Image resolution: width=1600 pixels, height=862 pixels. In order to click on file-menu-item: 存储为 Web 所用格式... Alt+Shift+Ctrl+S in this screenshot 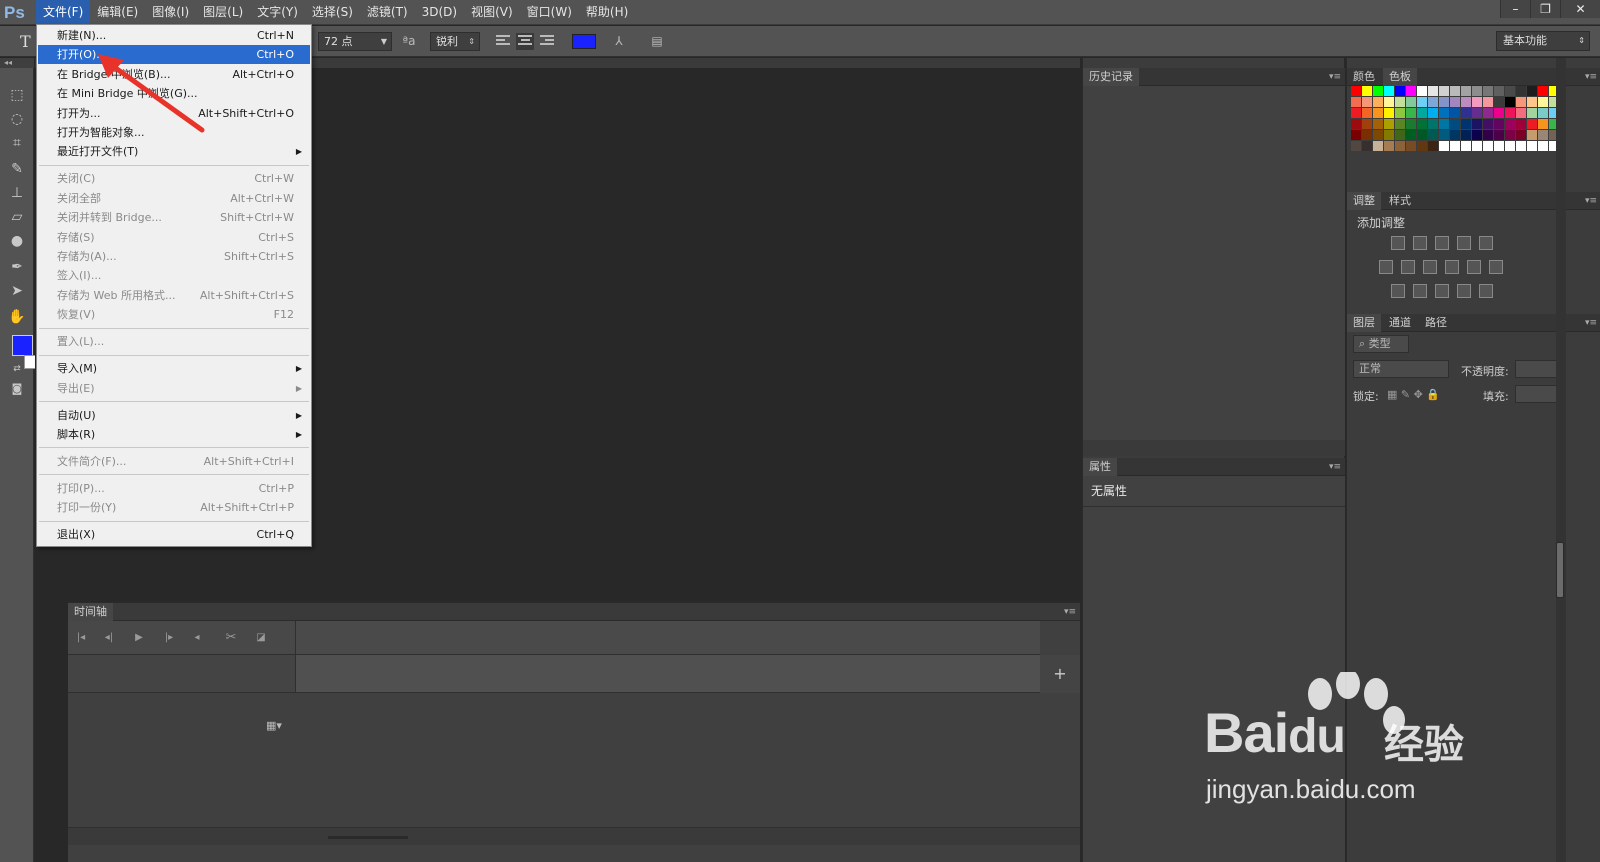, I will do `click(174, 295)`.